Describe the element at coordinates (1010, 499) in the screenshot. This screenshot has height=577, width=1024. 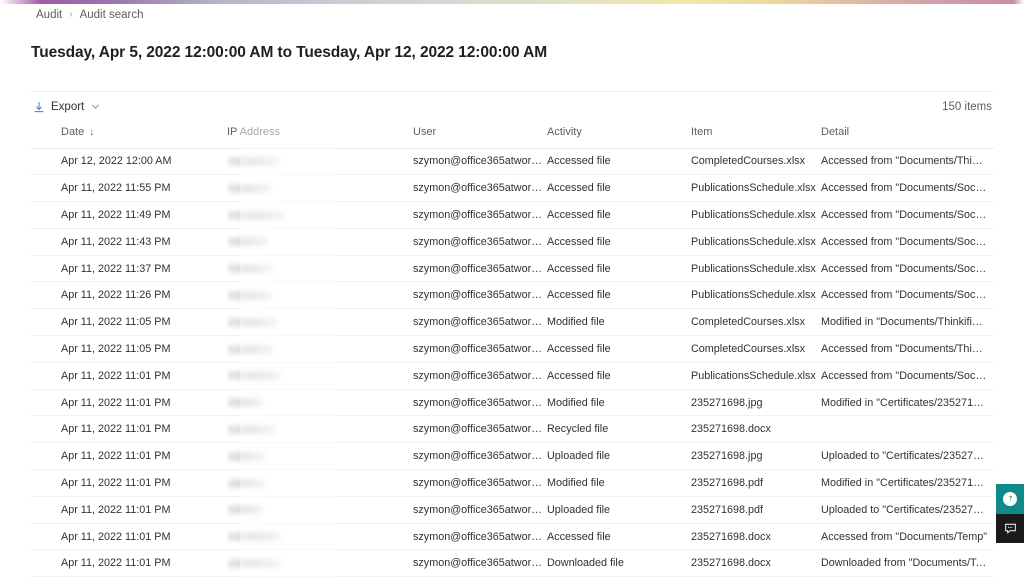
I see `help-widget-button` at that location.